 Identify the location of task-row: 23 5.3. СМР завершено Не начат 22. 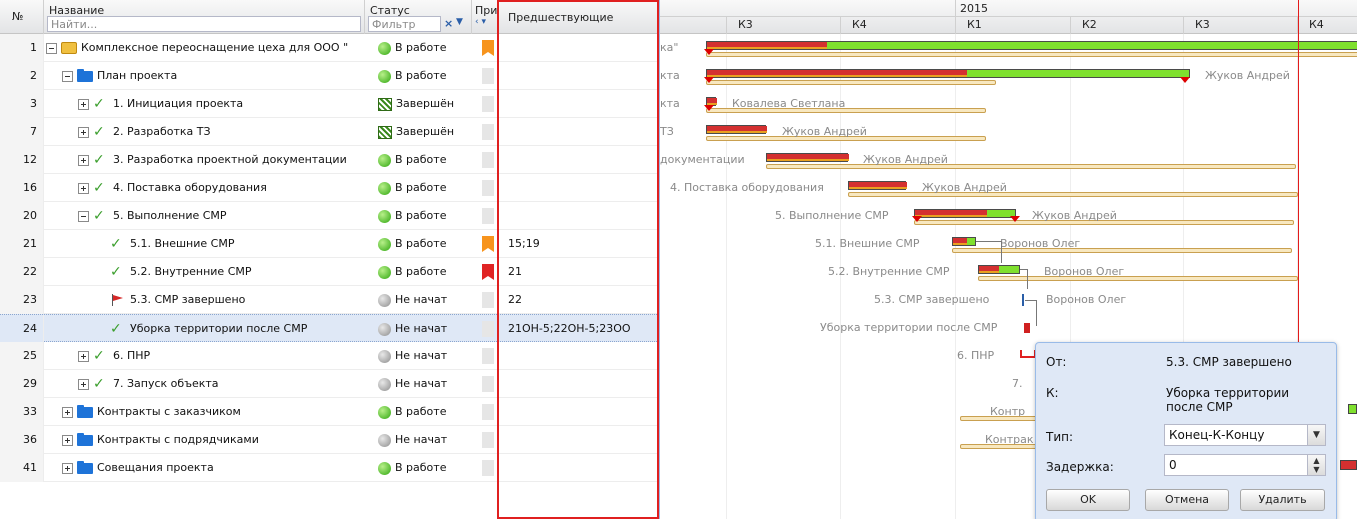
(329, 300).